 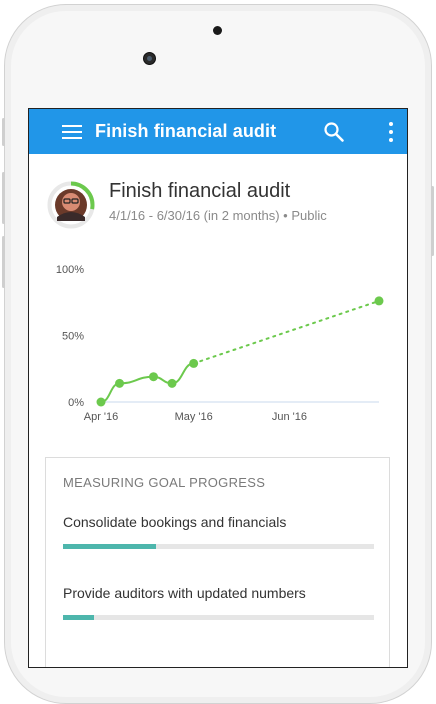 What do you see at coordinates (200, 191) in the screenshot?
I see `goal-title: Finish financial audit` at bounding box center [200, 191].